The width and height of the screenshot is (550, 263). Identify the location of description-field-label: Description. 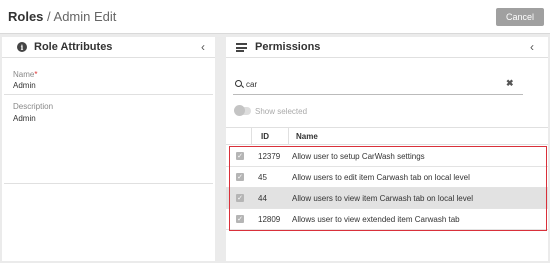
(33, 106).